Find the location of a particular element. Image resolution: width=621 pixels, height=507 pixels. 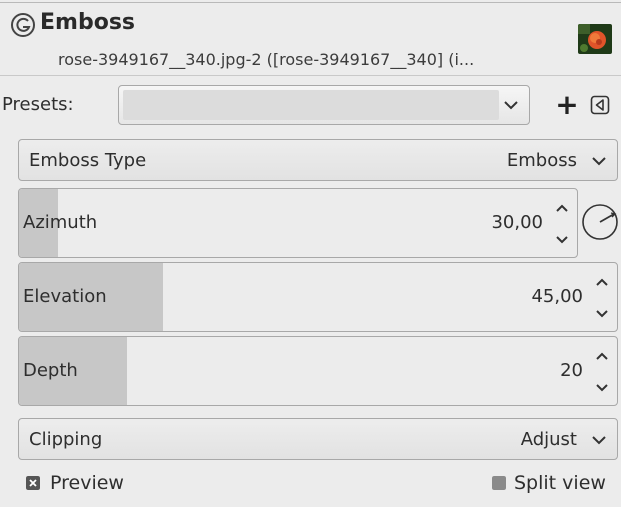

azimuth-label: Azimuth is located at coordinates (60, 222).